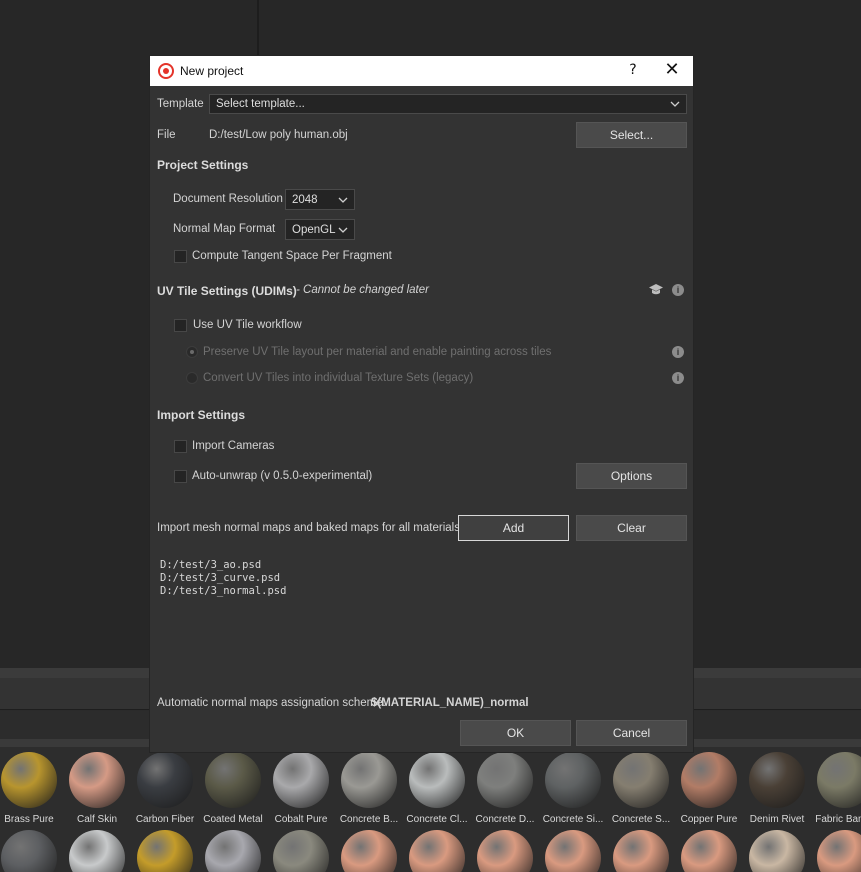  Describe the element at coordinates (97, 787) in the screenshot. I see `material-thumbnail: Calf Skin` at that location.